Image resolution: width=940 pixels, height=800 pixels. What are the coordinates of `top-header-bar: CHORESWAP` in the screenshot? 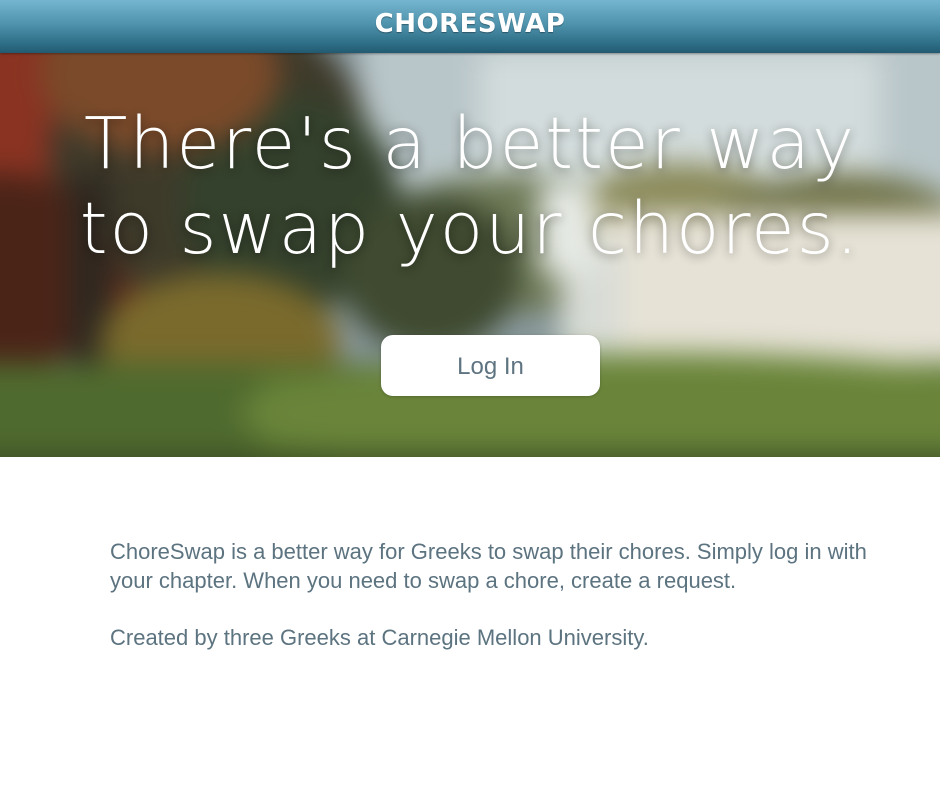 It's located at (470, 26).